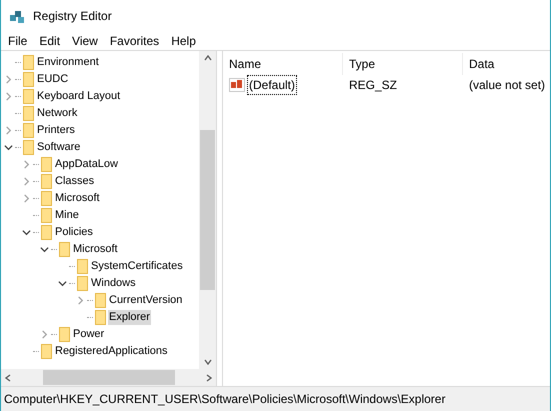  Describe the element at coordinates (86, 164) in the screenshot. I see `tree-item: AppDataLow` at that location.